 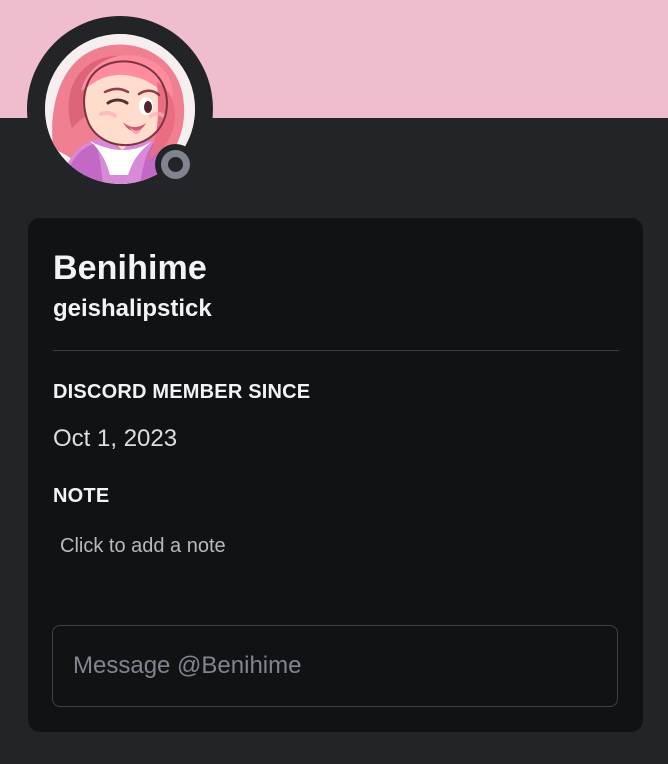 I want to click on display-name: Benihime, so click(x=130, y=268).